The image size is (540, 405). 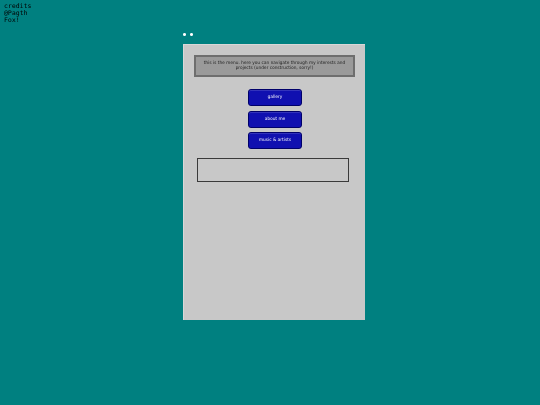 I want to click on gallery-button-label: gallery, so click(x=275, y=97).